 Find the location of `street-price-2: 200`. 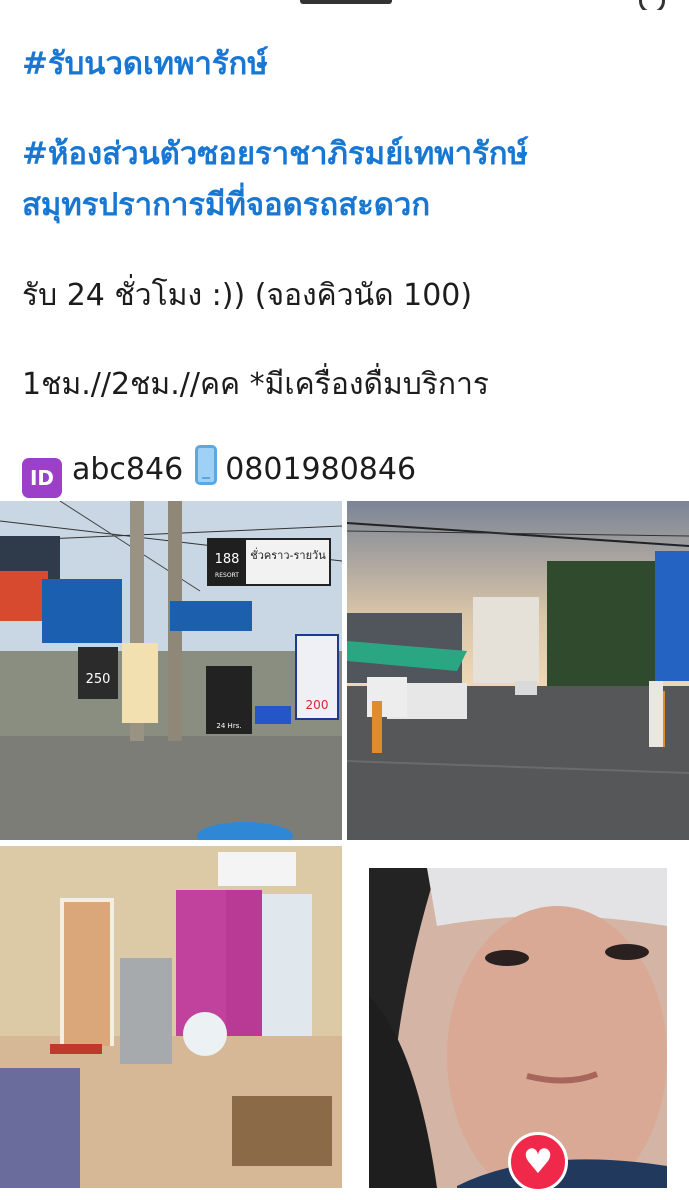

street-price-2: 200 is located at coordinates (317, 705).